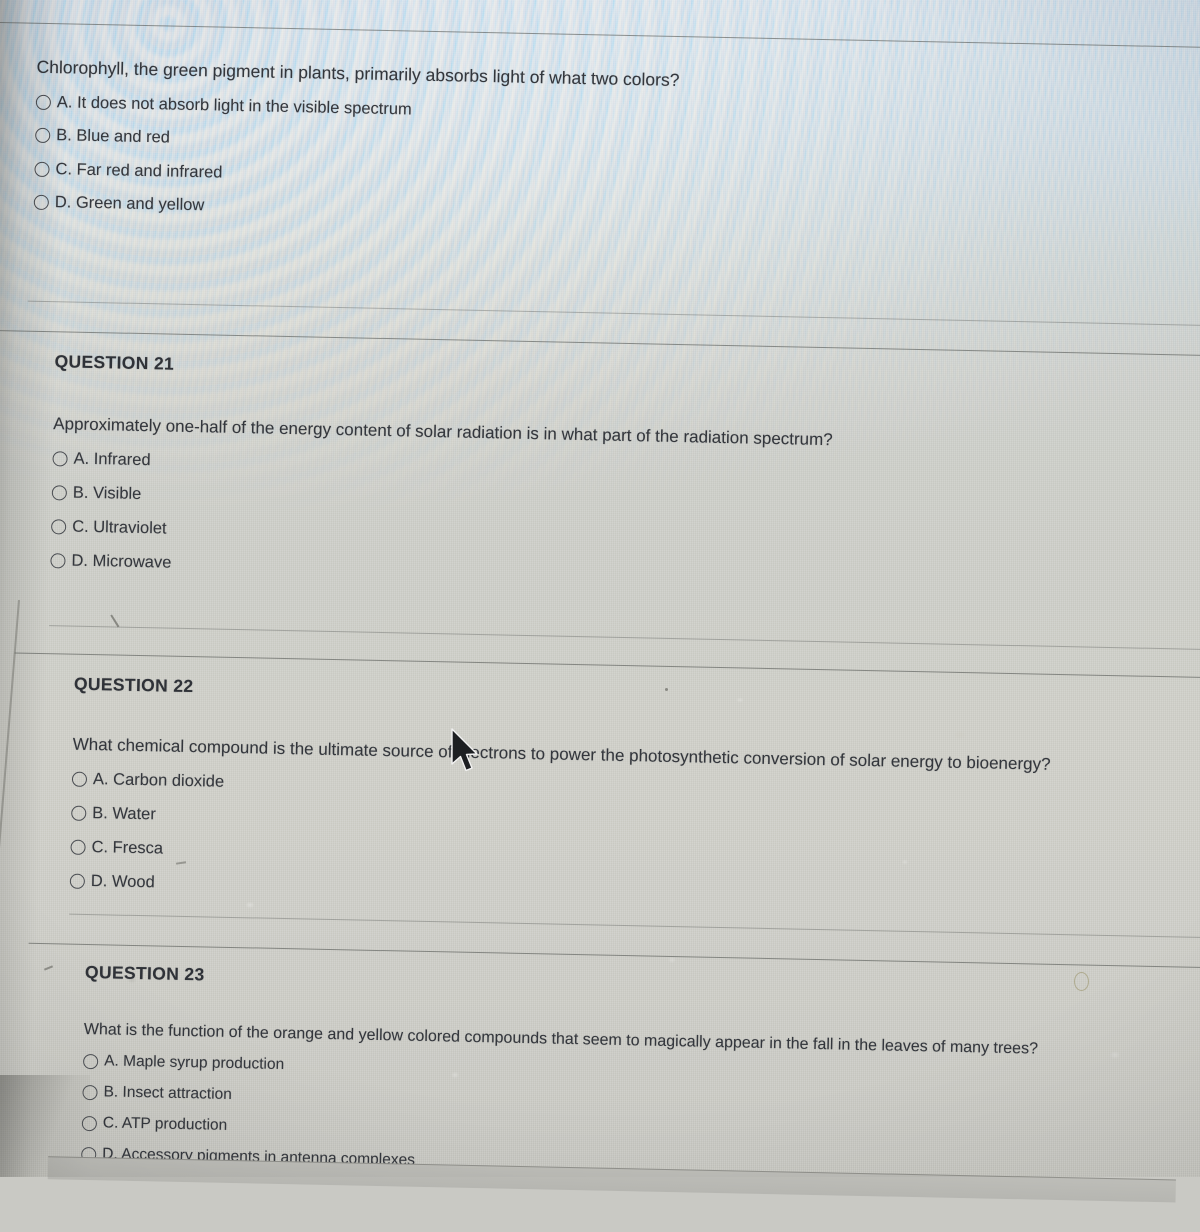  Describe the element at coordinates (558, 891) in the screenshot. I see `answer-option: D. Wood` at that location.